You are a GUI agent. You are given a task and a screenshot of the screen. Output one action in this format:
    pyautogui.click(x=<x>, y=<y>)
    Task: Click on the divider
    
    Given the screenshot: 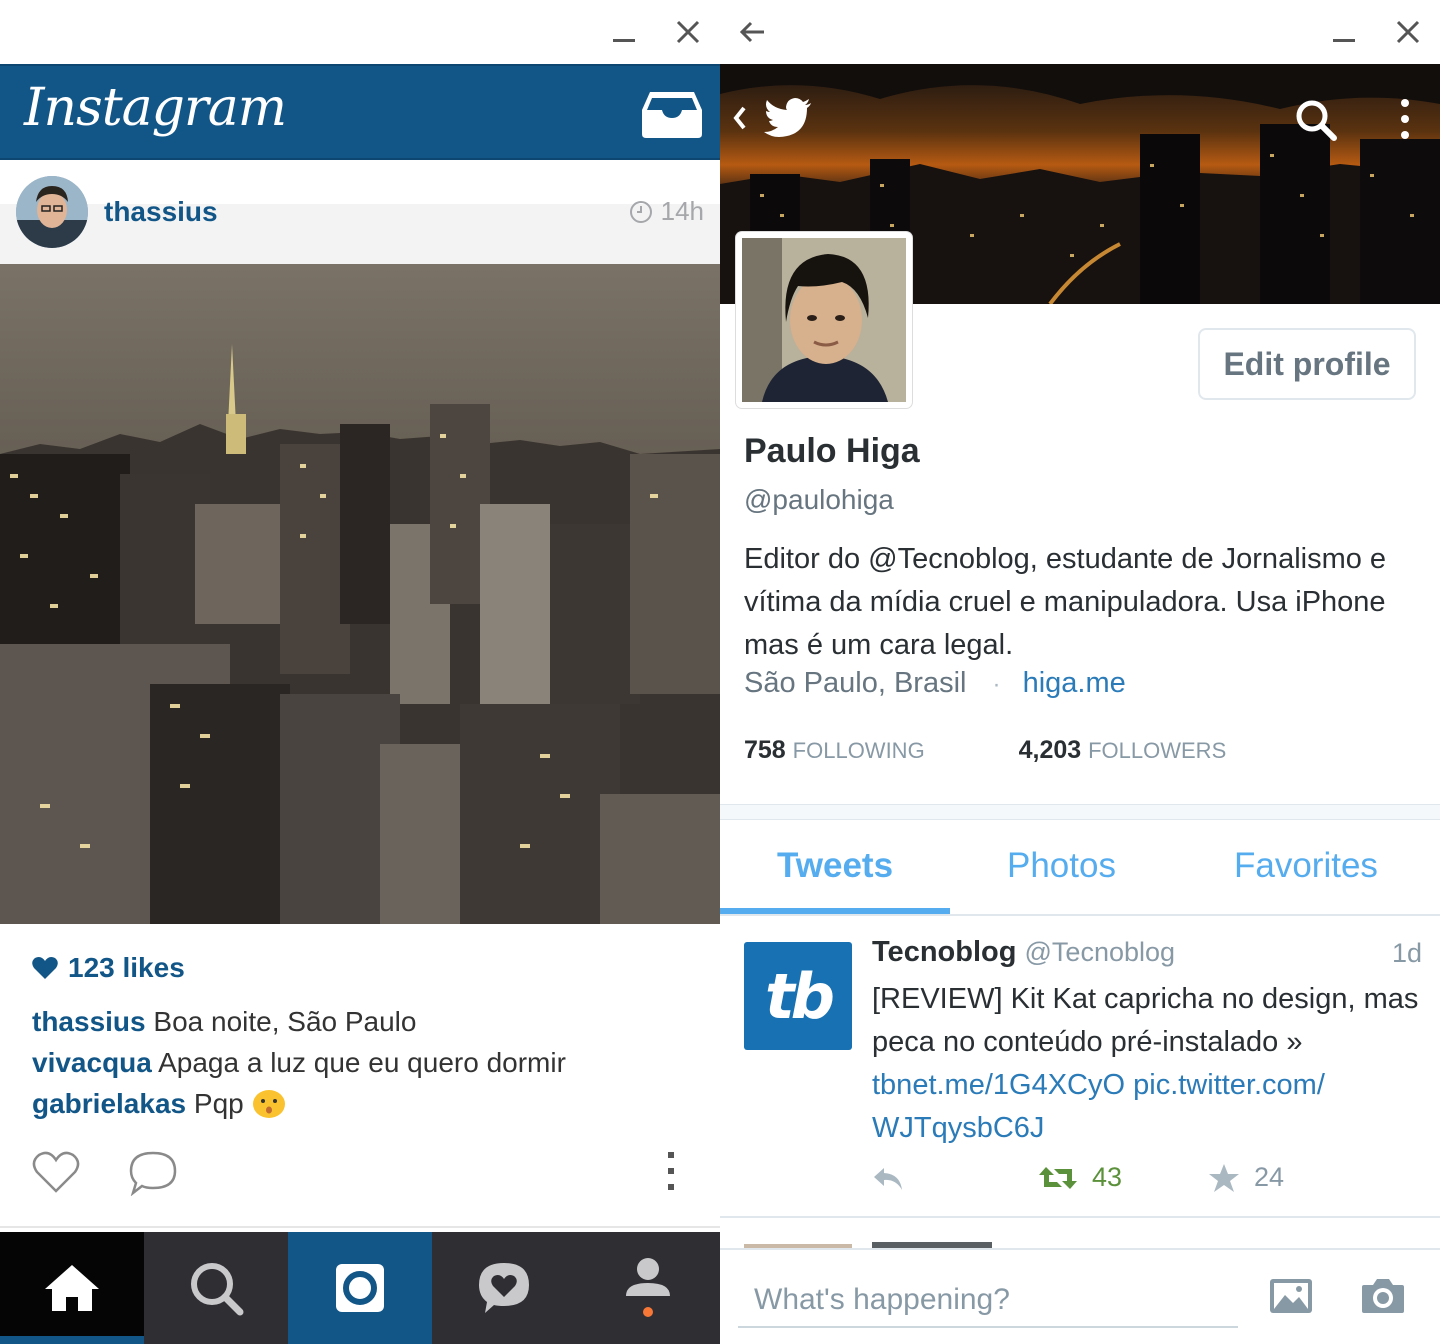 What is the action you would take?
    pyautogui.click(x=360, y=1227)
    